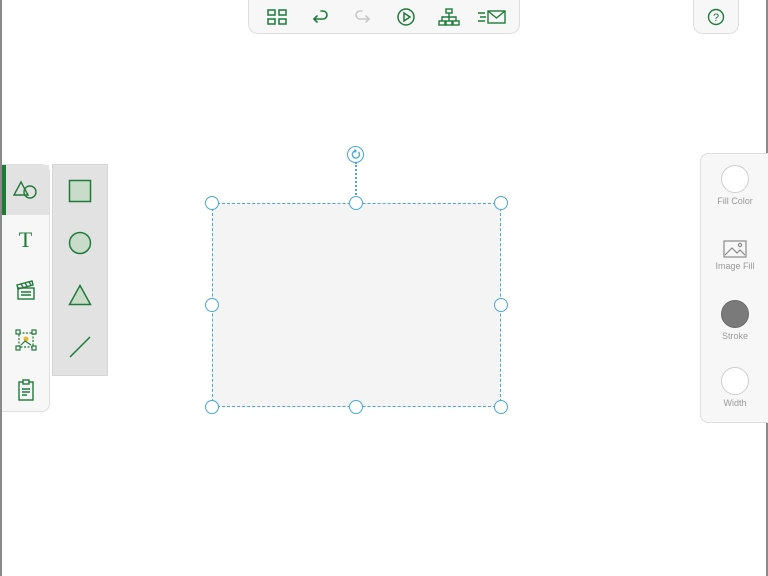 The width and height of the screenshot is (768, 576). I want to click on shape-picker-panel, so click(80, 270).